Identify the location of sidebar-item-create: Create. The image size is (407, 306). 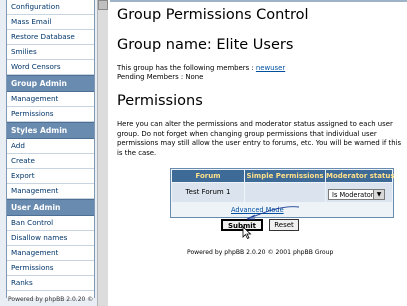
(50, 161).